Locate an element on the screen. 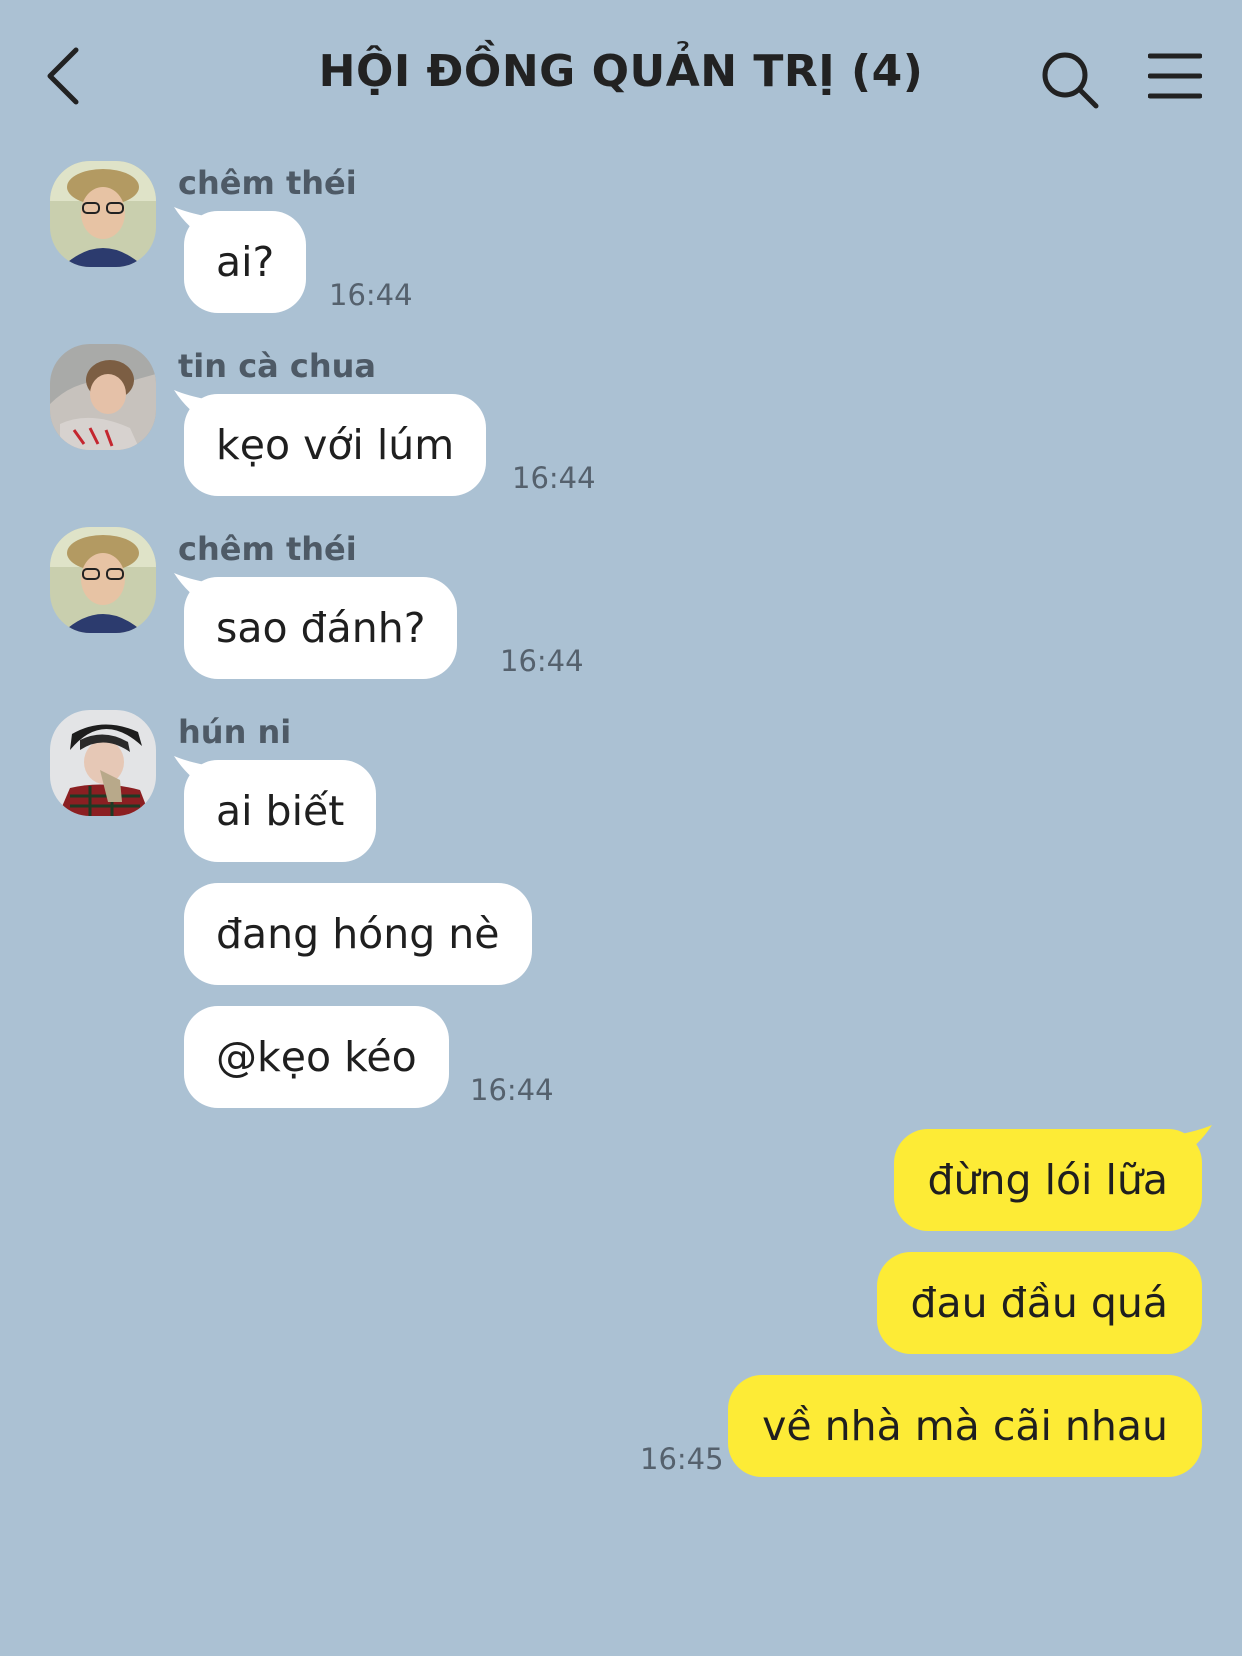 This screenshot has height=1656, width=1242. message-text: sao đánh? is located at coordinates (321, 628).